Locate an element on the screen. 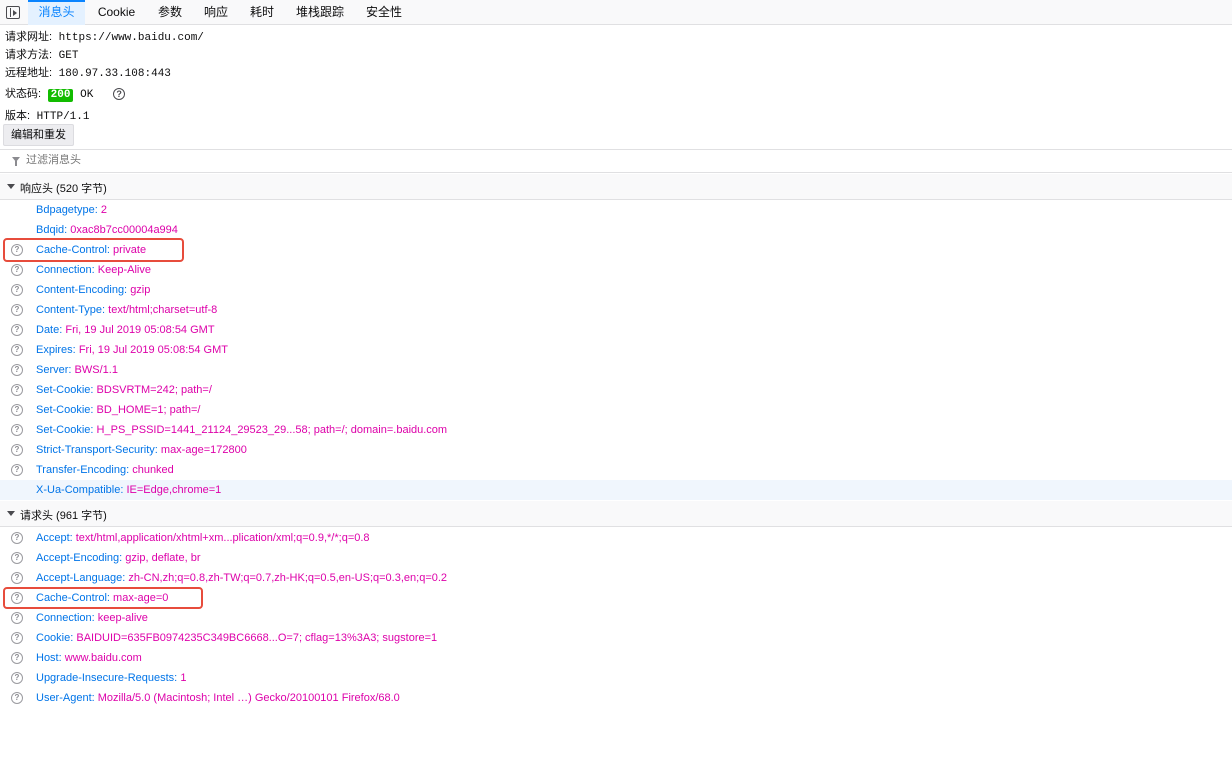  header-row: ? Cache-Control: private is located at coordinates (616, 250).